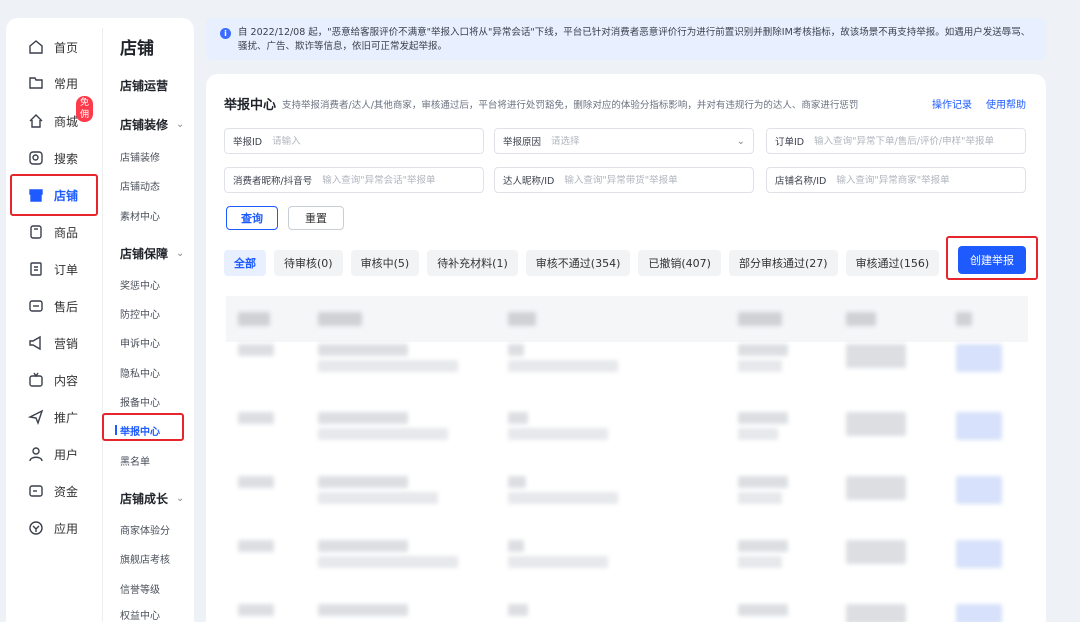 The height and width of the screenshot is (622, 1080). What do you see at coordinates (66, 158) in the screenshot?
I see `nav-label: 搜索` at bounding box center [66, 158].